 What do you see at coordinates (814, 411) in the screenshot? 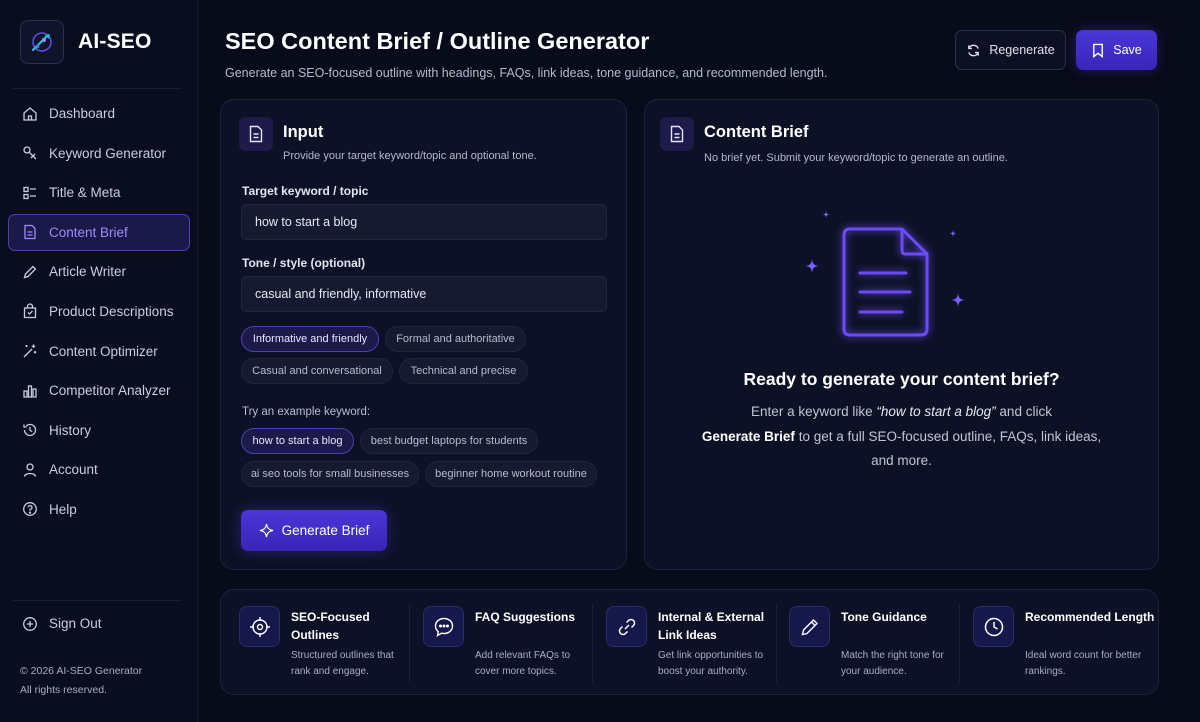
I see `empty-text-part: Enter a keyword like` at bounding box center [814, 411].